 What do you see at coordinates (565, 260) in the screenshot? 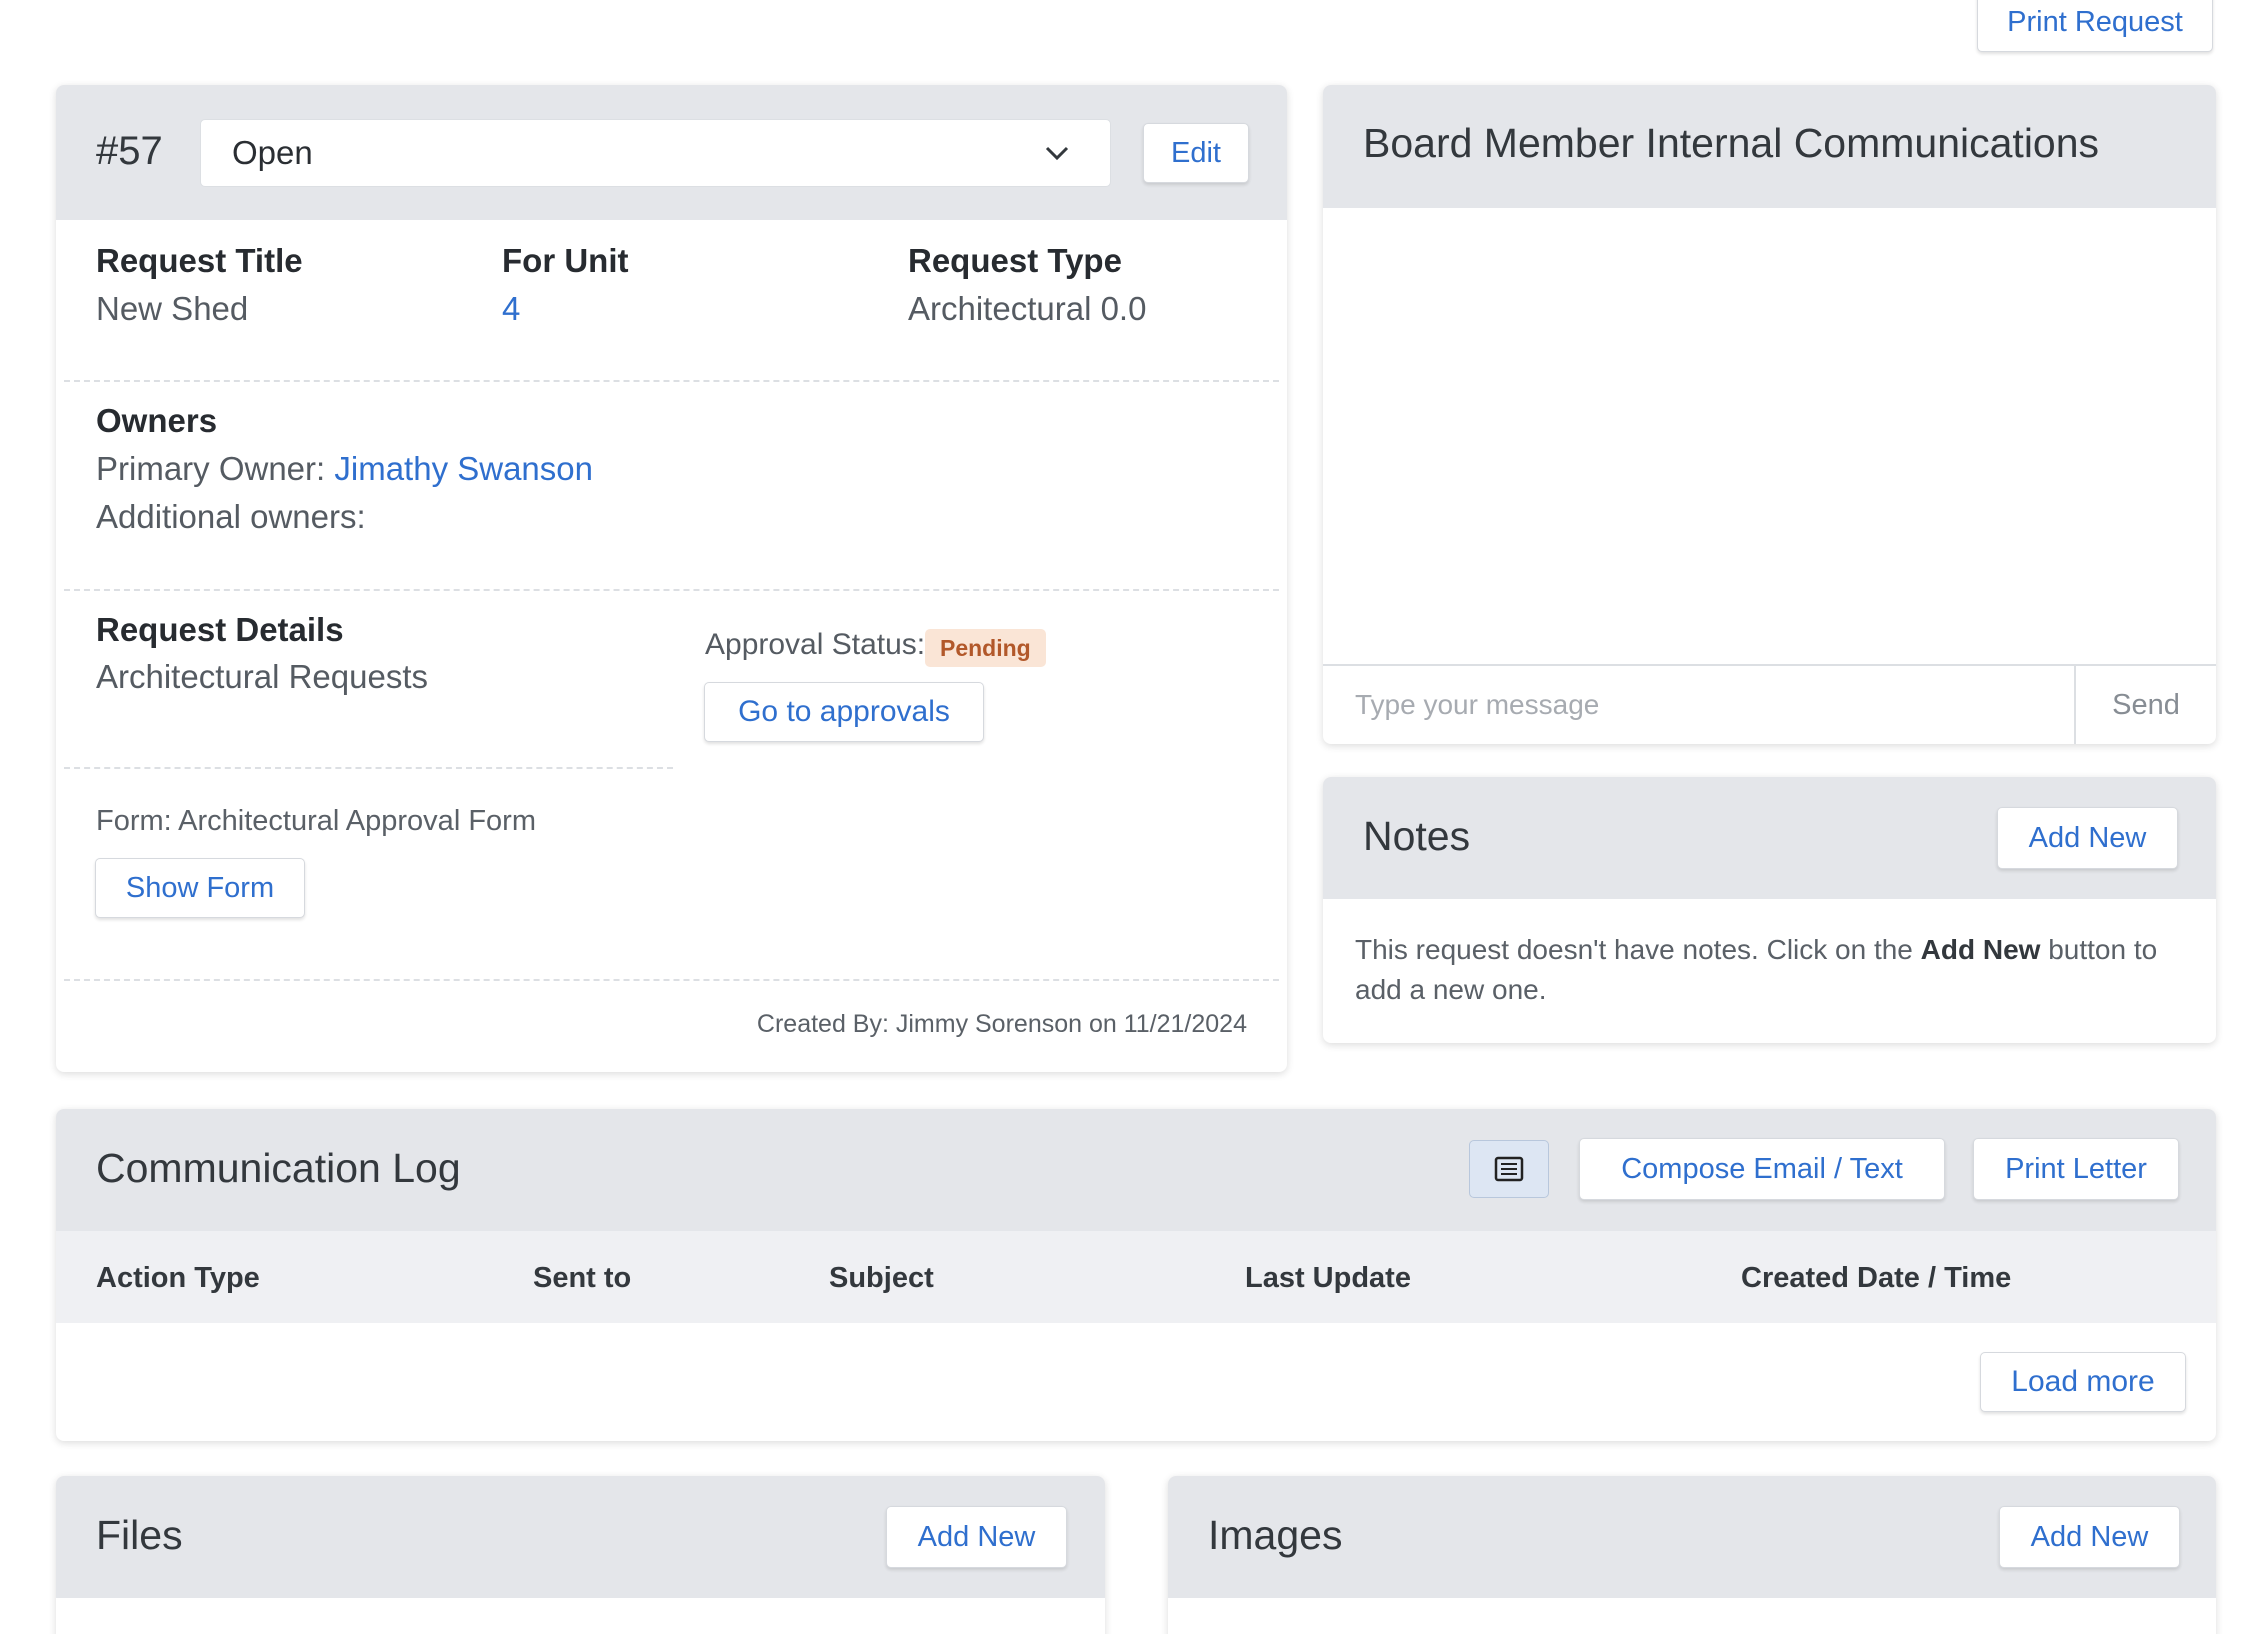
I see `for-unit-label: For Unit` at bounding box center [565, 260].